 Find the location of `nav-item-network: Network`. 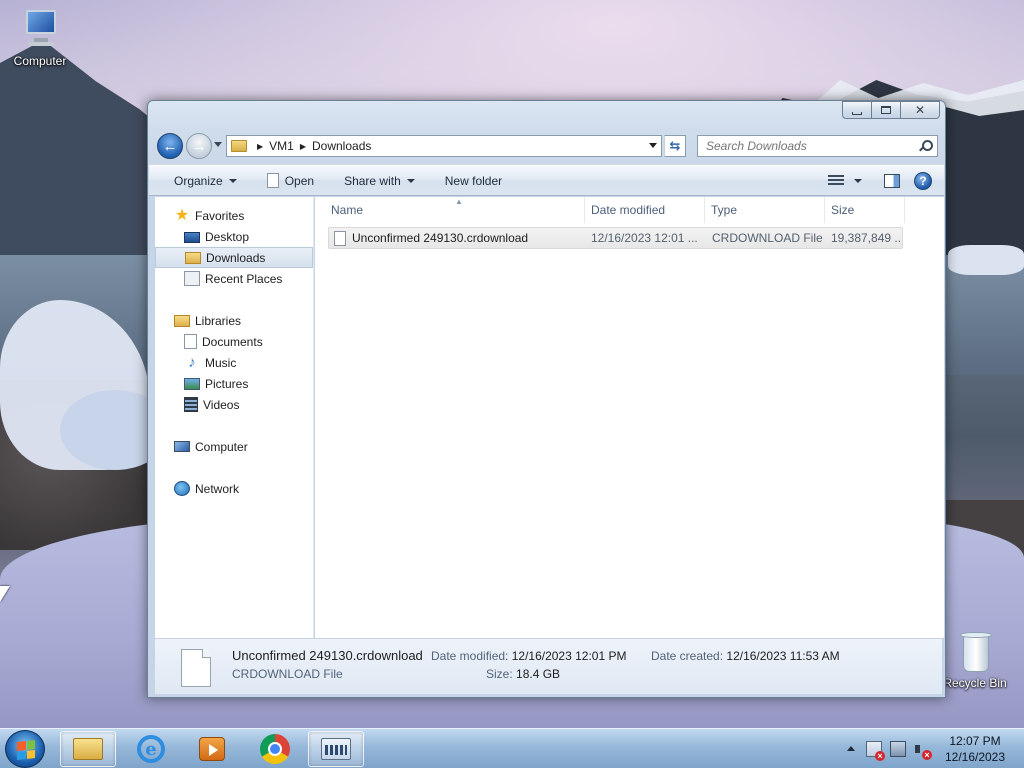

nav-item-network: Network is located at coordinates (234, 488).